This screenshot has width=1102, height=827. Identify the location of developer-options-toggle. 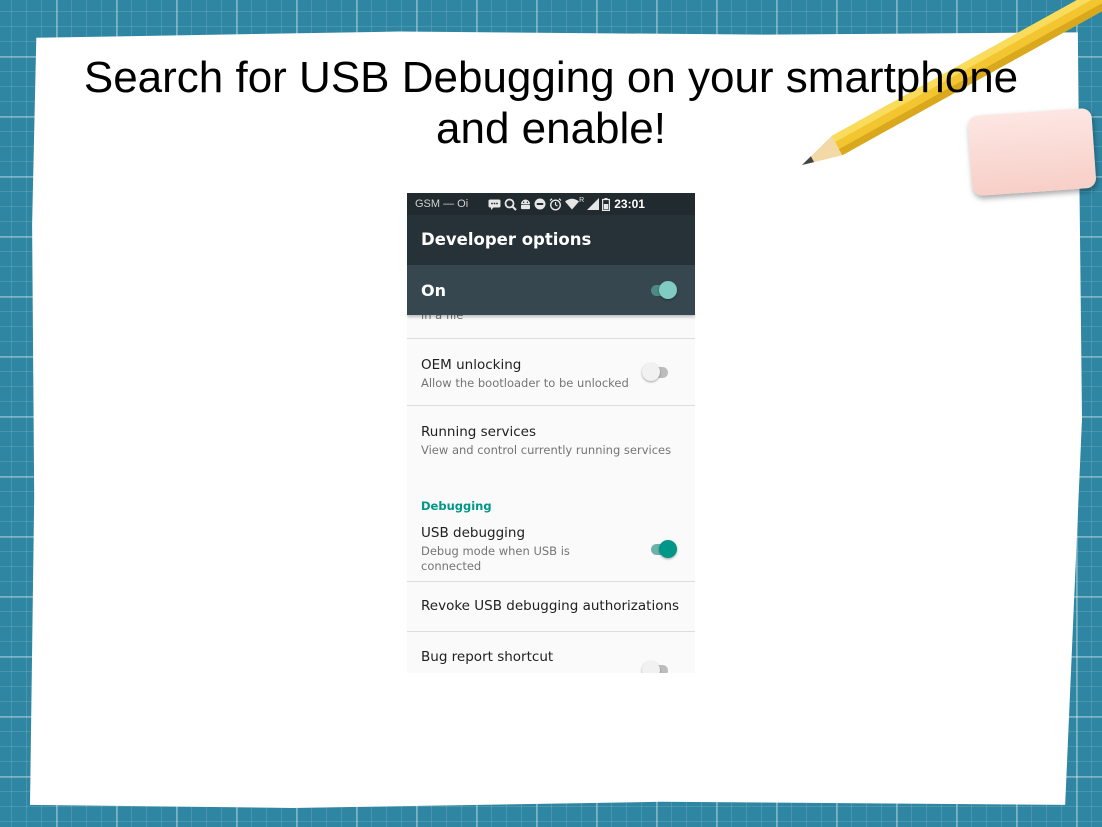
(663, 290).